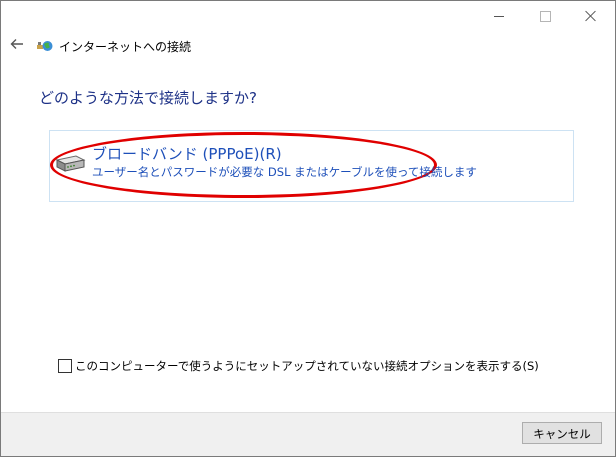 The image size is (616, 457). I want to click on modem-icon, so click(70, 163).